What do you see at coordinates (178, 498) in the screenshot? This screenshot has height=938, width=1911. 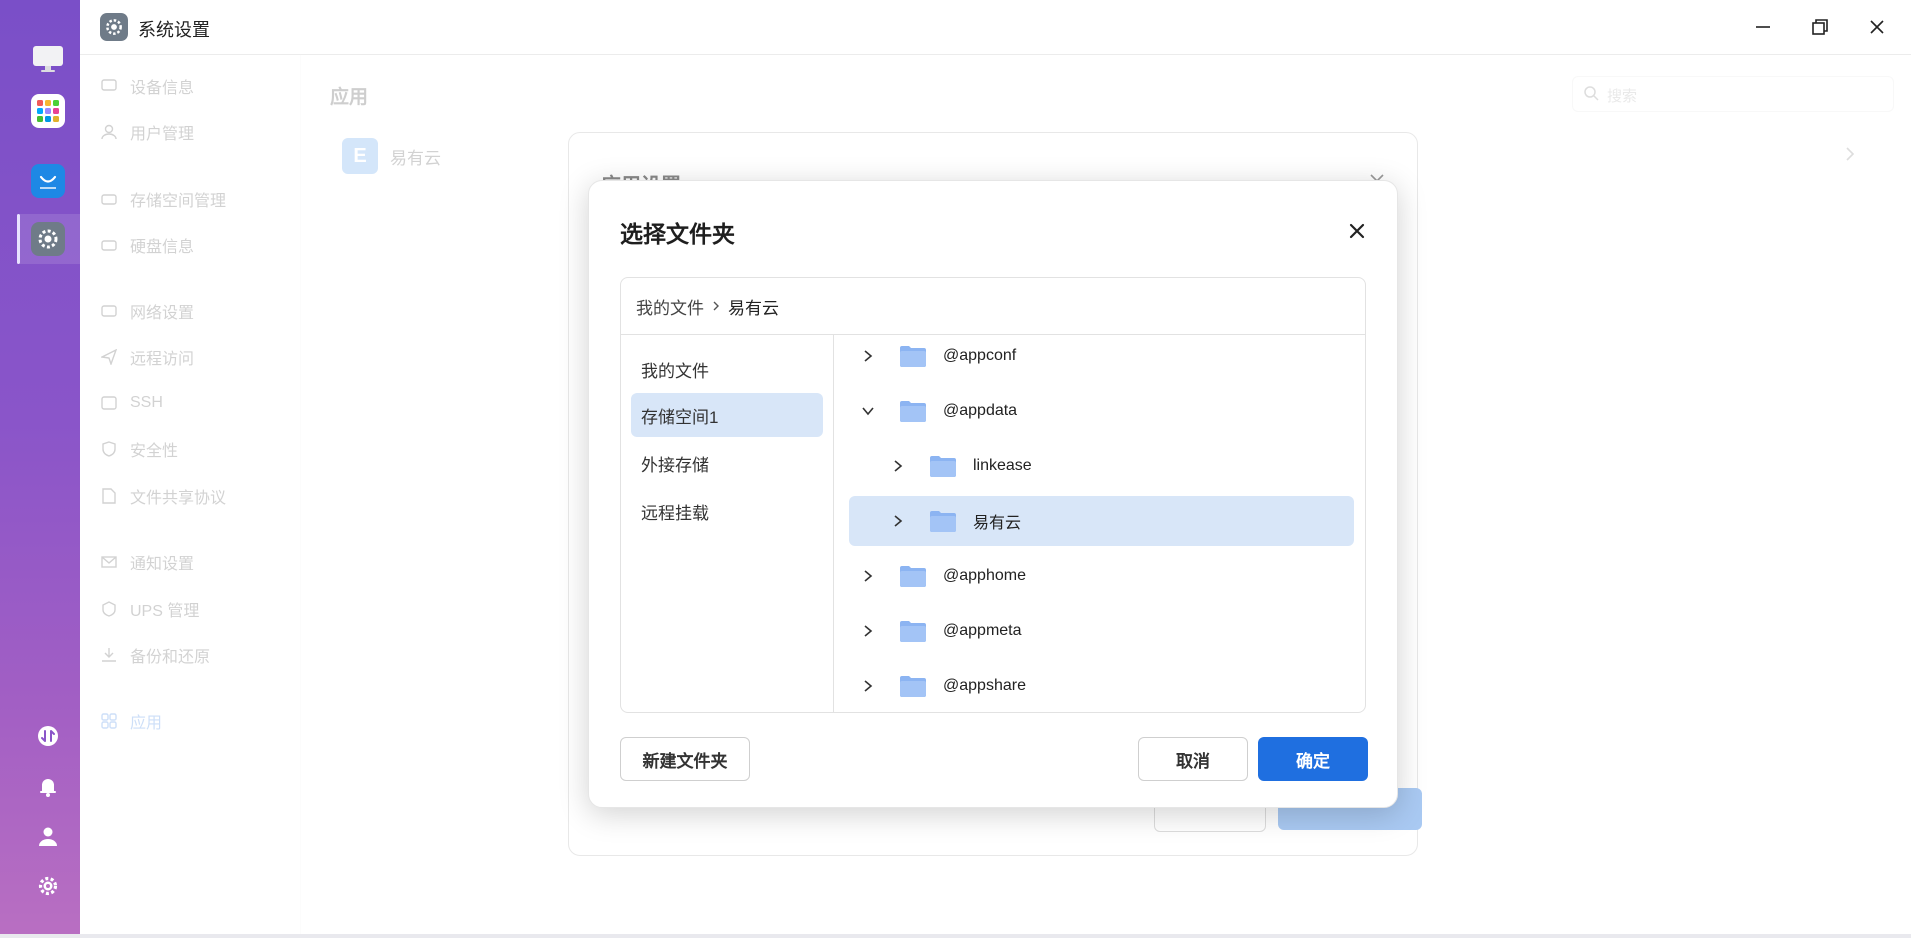 I see `sidebar-item-label: 文件共享协议` at bounding box center [178, 498].